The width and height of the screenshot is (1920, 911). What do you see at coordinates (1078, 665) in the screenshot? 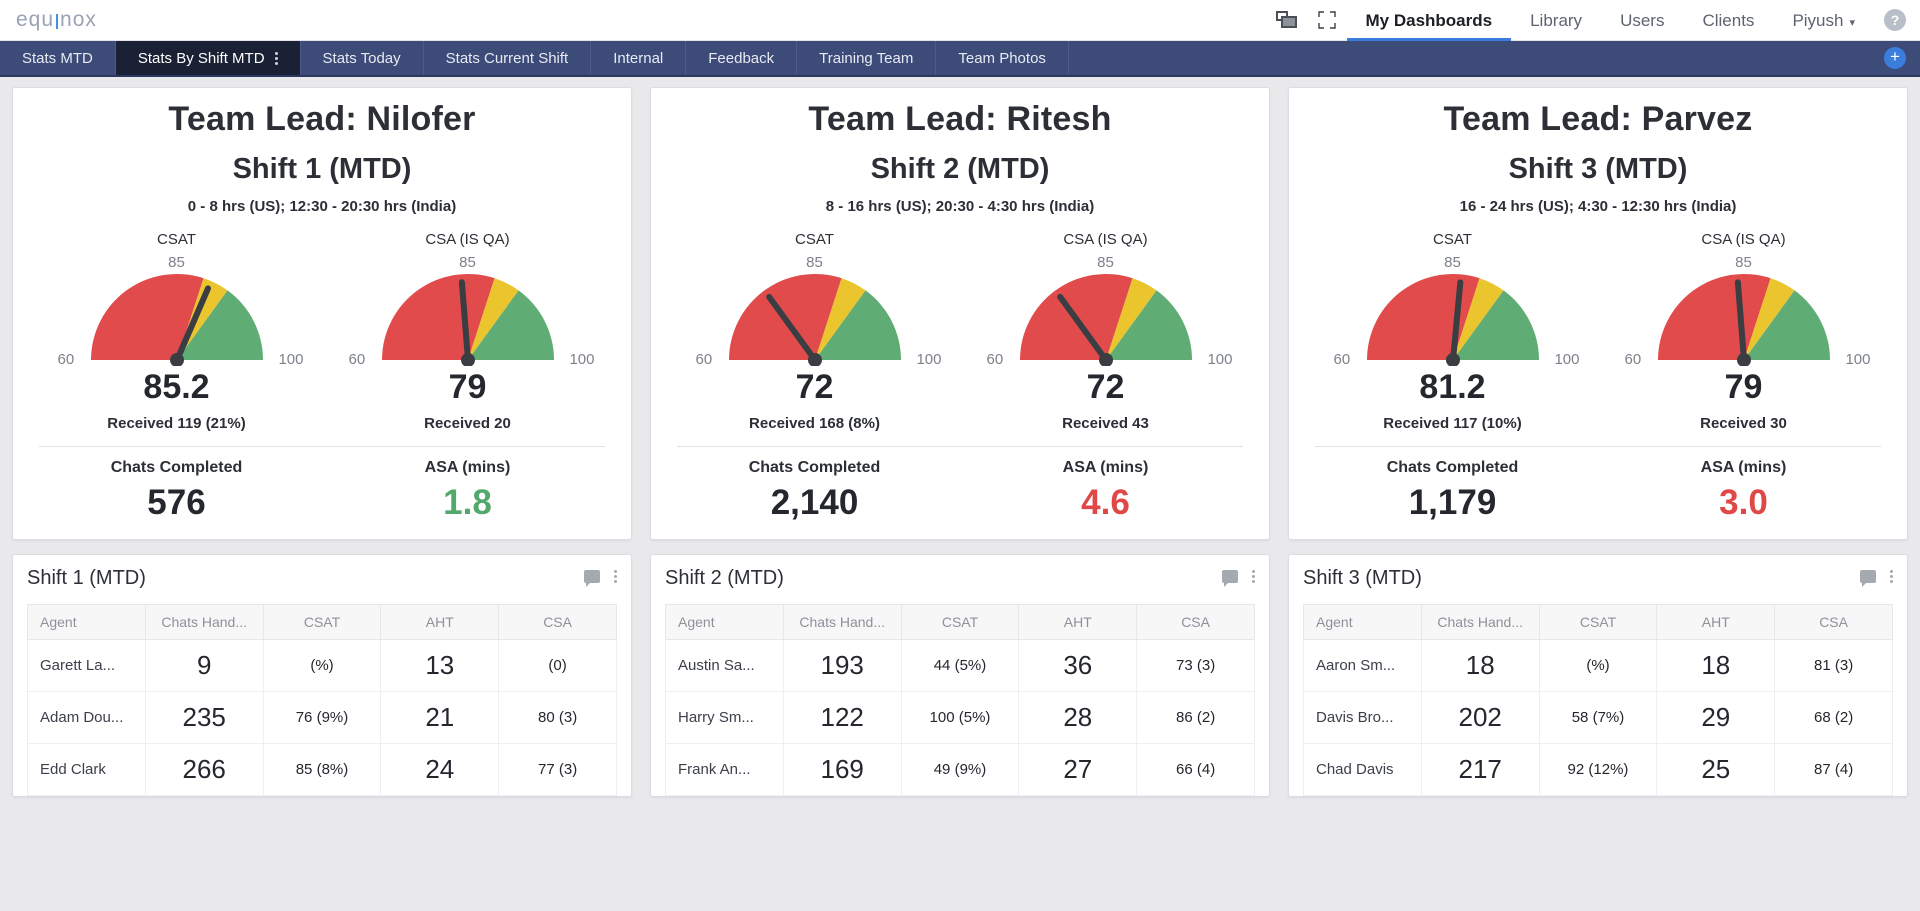
I see `cell-aht: 36` at bounding box center [1078, 665].